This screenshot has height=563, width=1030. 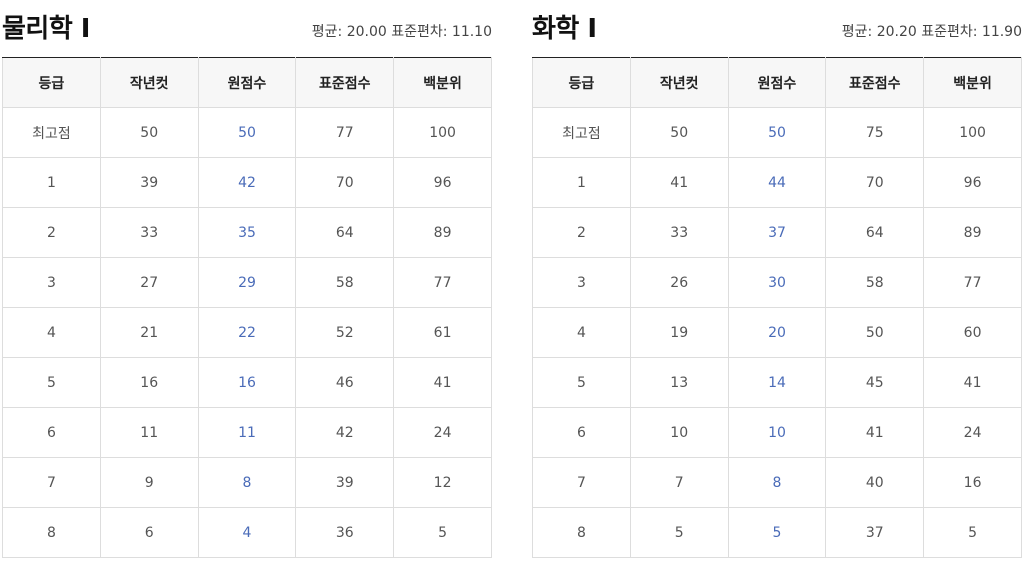 What do you see at coordinates (679, 382) in the screenshot?
I see `last-year-cut-cell: 13` at bounding box center [679, 382].